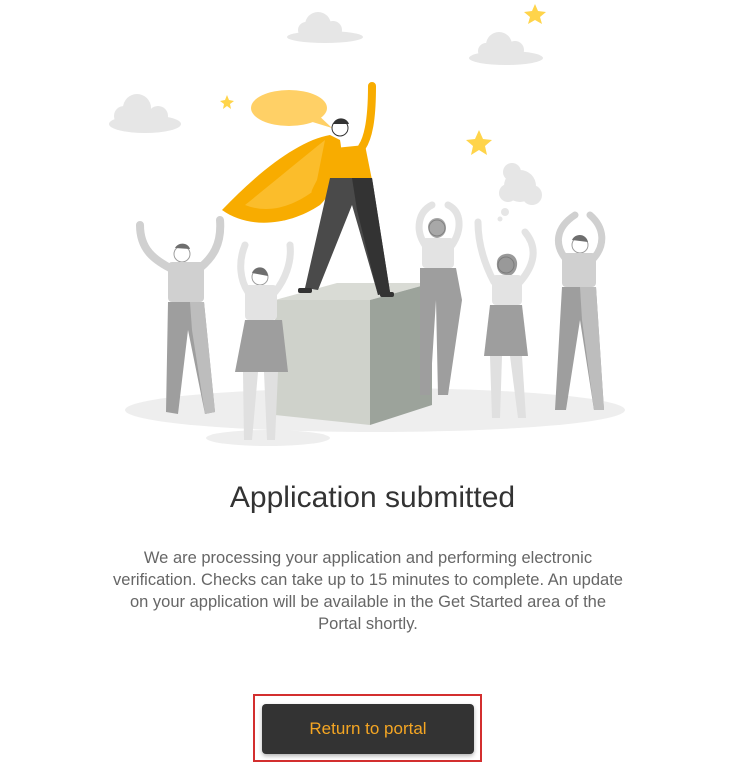 The image size is (745, 784). Describe the element at coordinates (519, 192) in the screenshot. I see `thought-bubble-icon` at that location.